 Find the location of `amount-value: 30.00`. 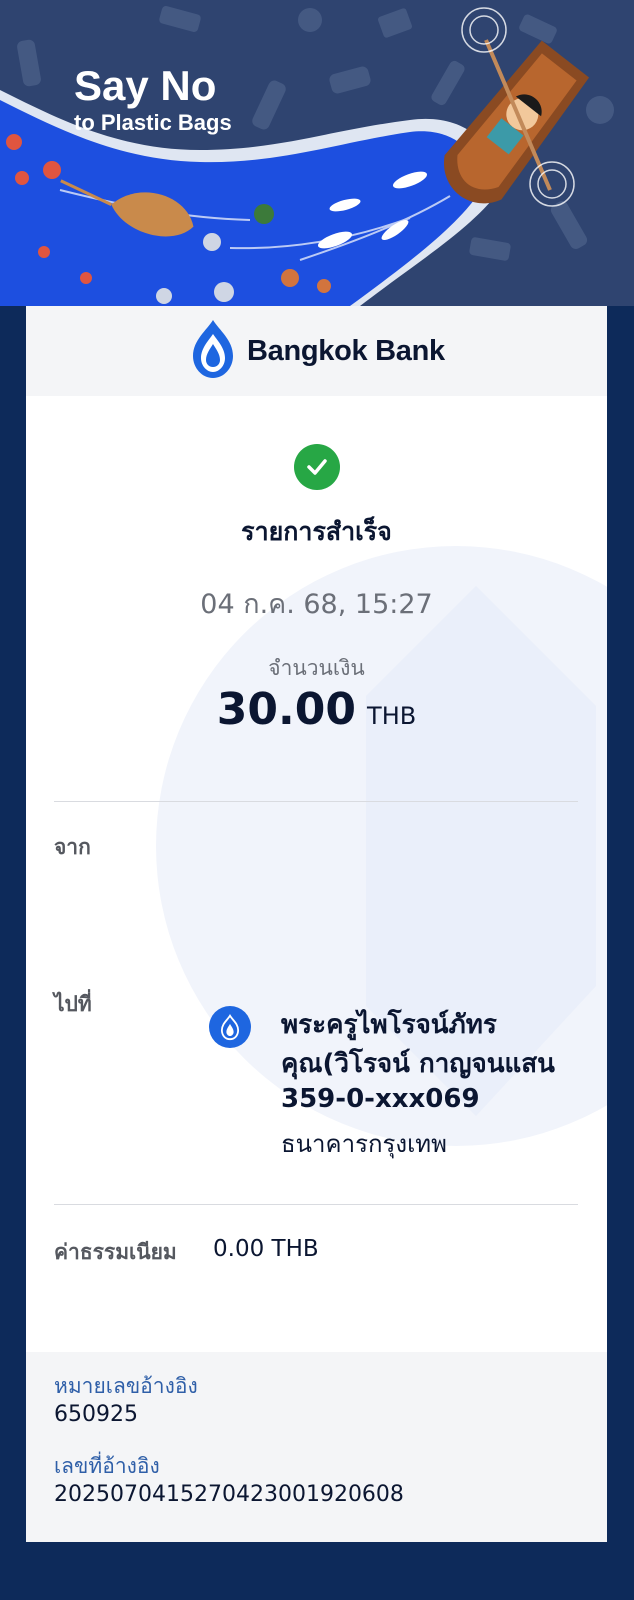

amount-value: 30.00 is located at coordinates (286, 709).